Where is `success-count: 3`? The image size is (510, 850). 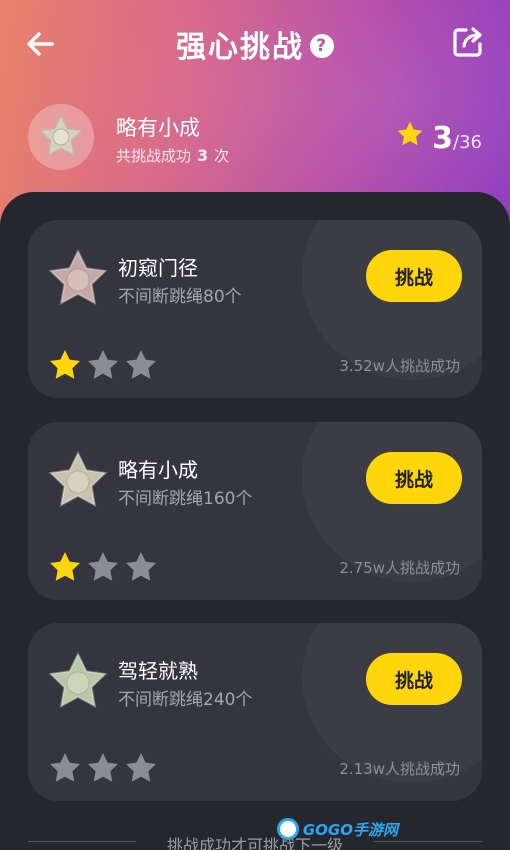 success-count: 3 is located at coordinates (203, 155).